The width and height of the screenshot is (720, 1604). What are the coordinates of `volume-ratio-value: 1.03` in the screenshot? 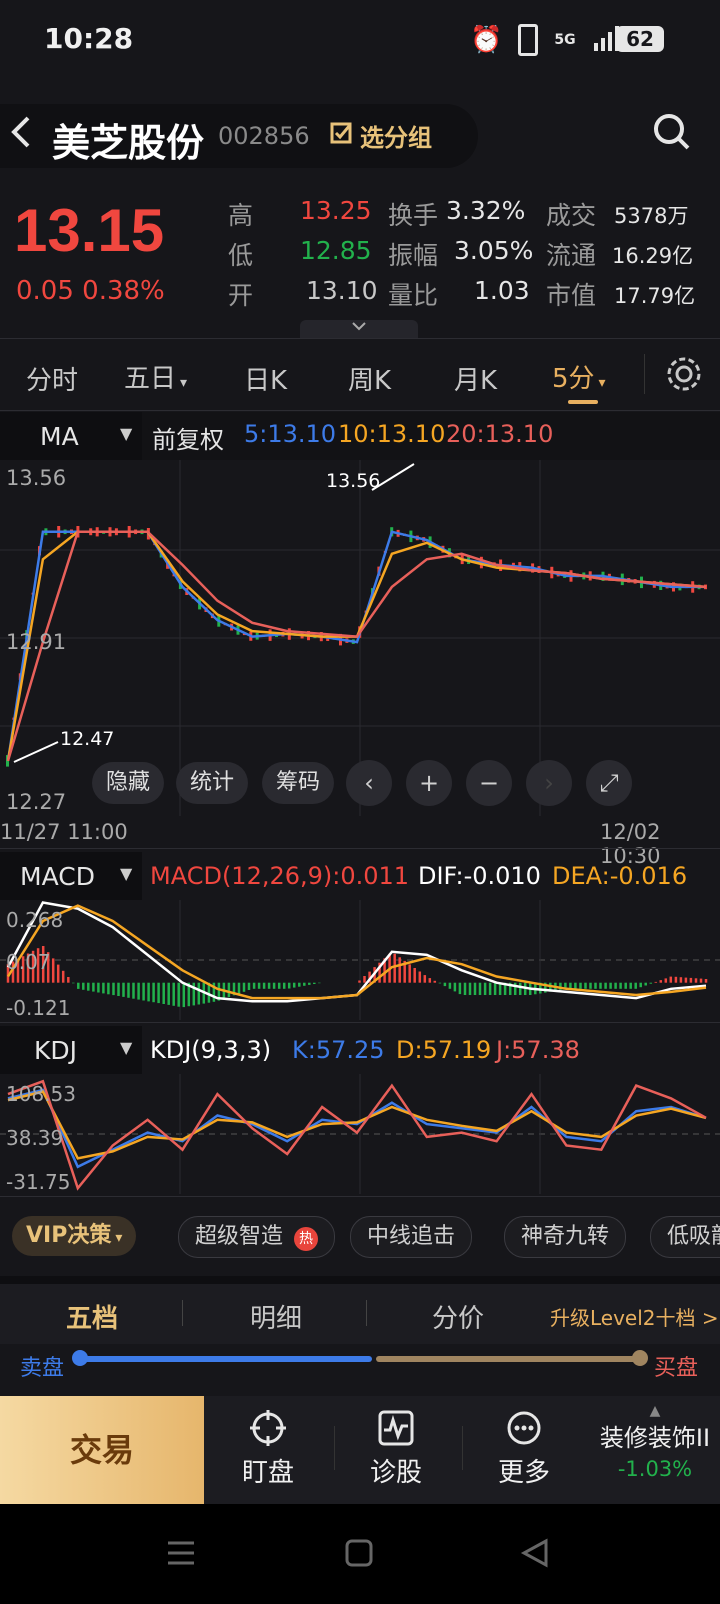 It's located at (502, 290).